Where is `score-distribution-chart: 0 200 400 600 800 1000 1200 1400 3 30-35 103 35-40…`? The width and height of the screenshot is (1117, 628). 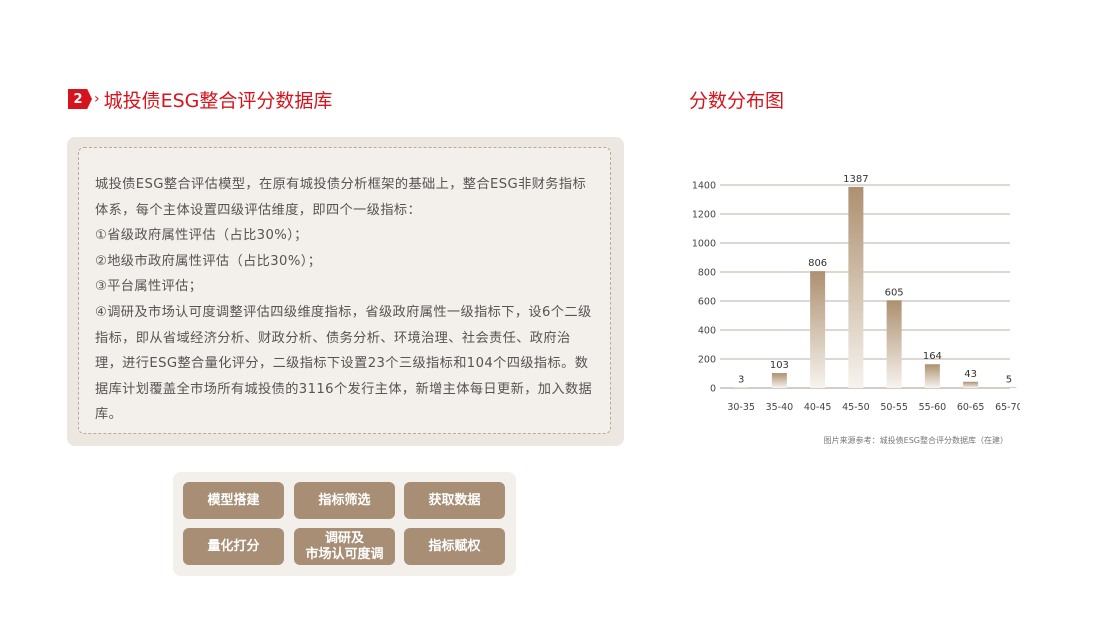 score-distribution-chart: 0 200 400 600 800 1000 1200 1400 3 30-35 103 35-40… is located at coordinates (856, 293).